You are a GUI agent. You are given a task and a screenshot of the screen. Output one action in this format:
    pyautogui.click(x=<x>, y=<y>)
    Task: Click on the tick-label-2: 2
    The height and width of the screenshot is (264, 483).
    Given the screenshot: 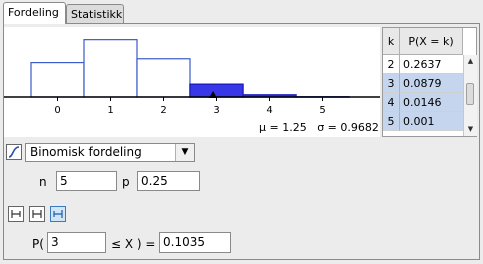 What is the action you would take?
    pyautogui.click(x=163, y=110)
    